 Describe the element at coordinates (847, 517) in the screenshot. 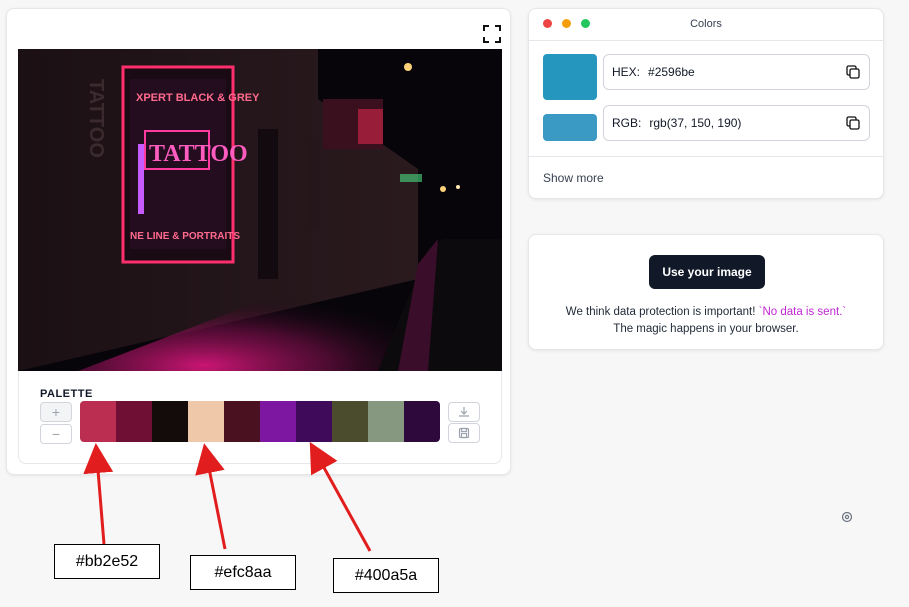

I see `gear-icon` at that location.